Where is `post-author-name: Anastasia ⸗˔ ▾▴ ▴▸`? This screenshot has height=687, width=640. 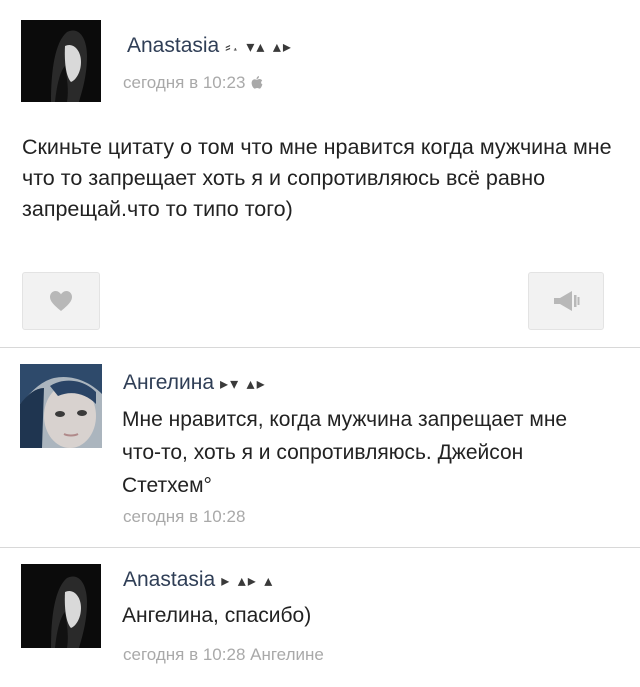
post-author-name: Anastasia ⸗˔ ▾▴ ▴▸ is located at coordinates (210, 46).